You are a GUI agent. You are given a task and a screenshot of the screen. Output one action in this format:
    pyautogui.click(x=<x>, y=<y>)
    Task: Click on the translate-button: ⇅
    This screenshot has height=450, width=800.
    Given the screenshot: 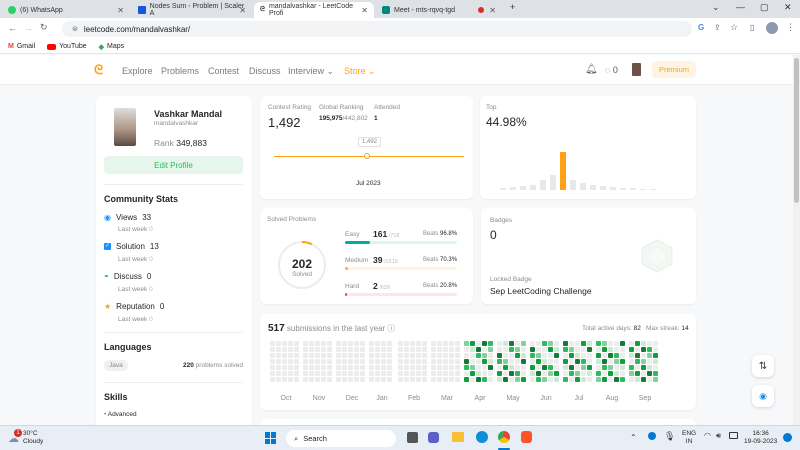 What is the action you would take?
    pyautogui.click(x=763, y=366)
    